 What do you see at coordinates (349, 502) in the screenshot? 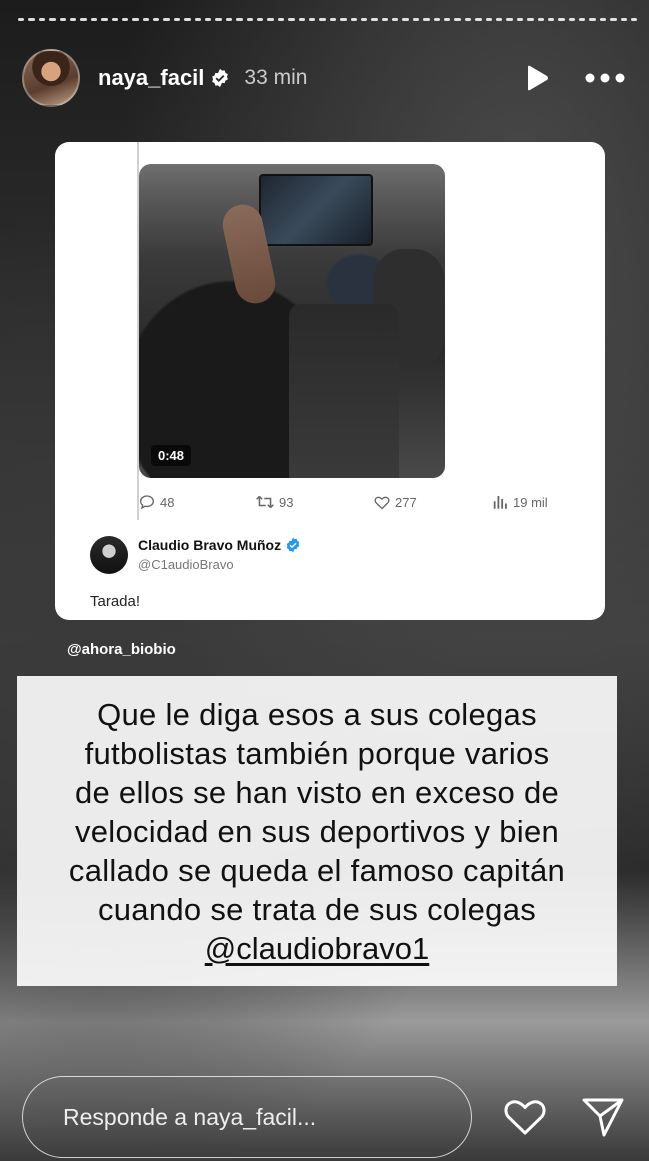
I see `tweet-stats: 48 93 277 19 mil` at bounding box center [349, 502].